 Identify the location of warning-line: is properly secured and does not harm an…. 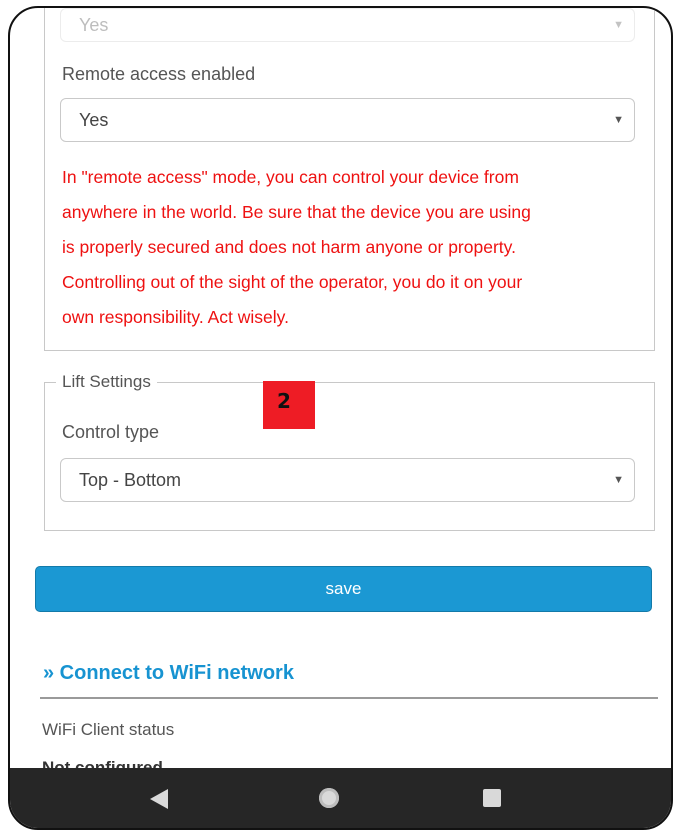
(289, 247).